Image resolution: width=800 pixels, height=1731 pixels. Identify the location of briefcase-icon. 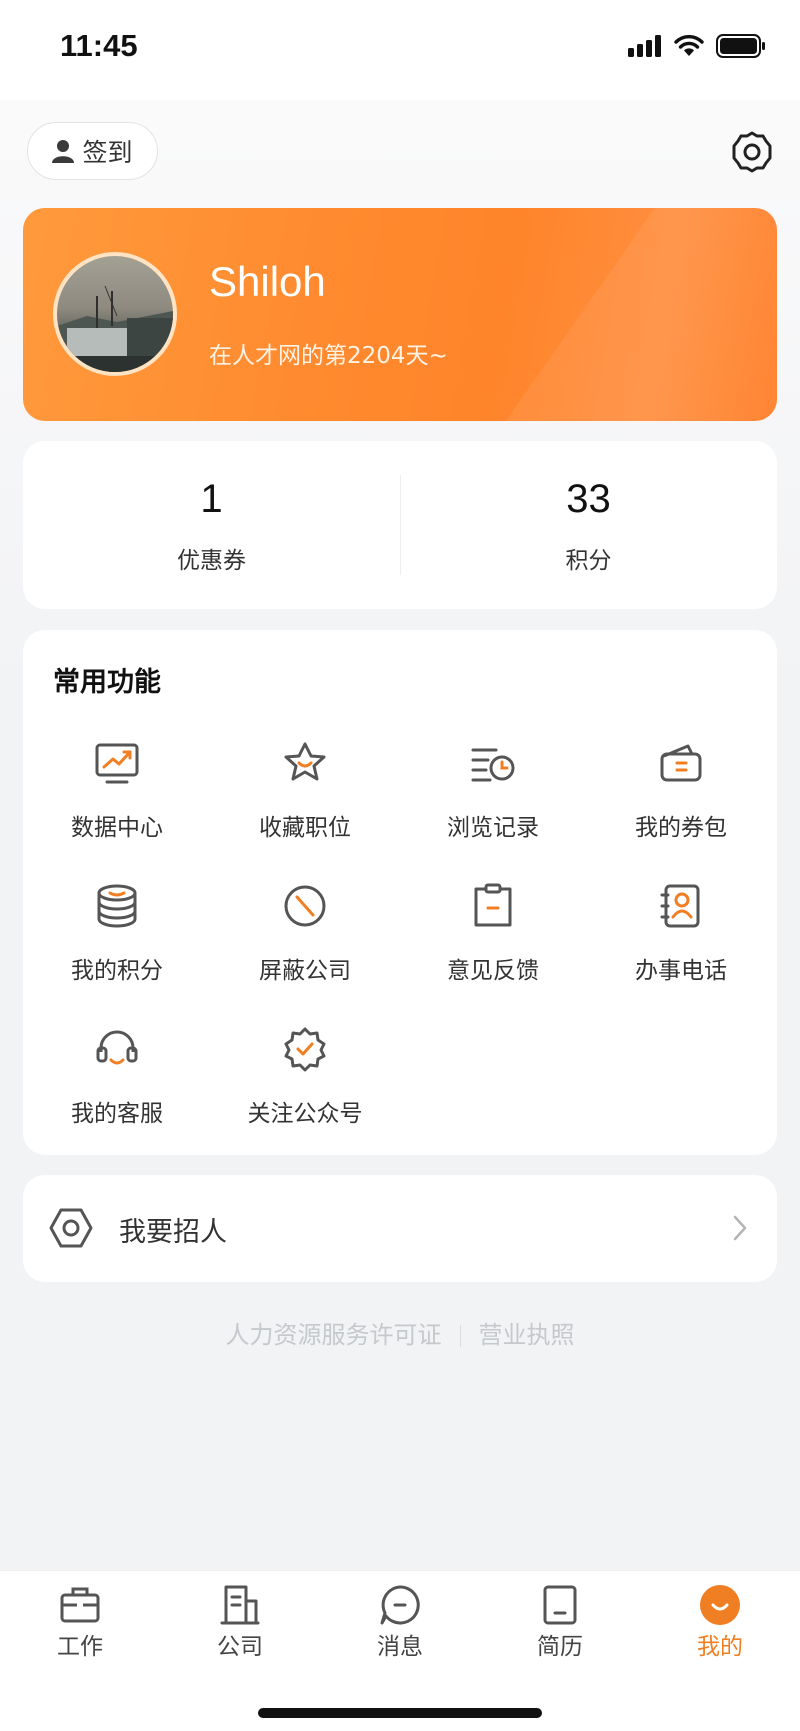
(80, 1605).